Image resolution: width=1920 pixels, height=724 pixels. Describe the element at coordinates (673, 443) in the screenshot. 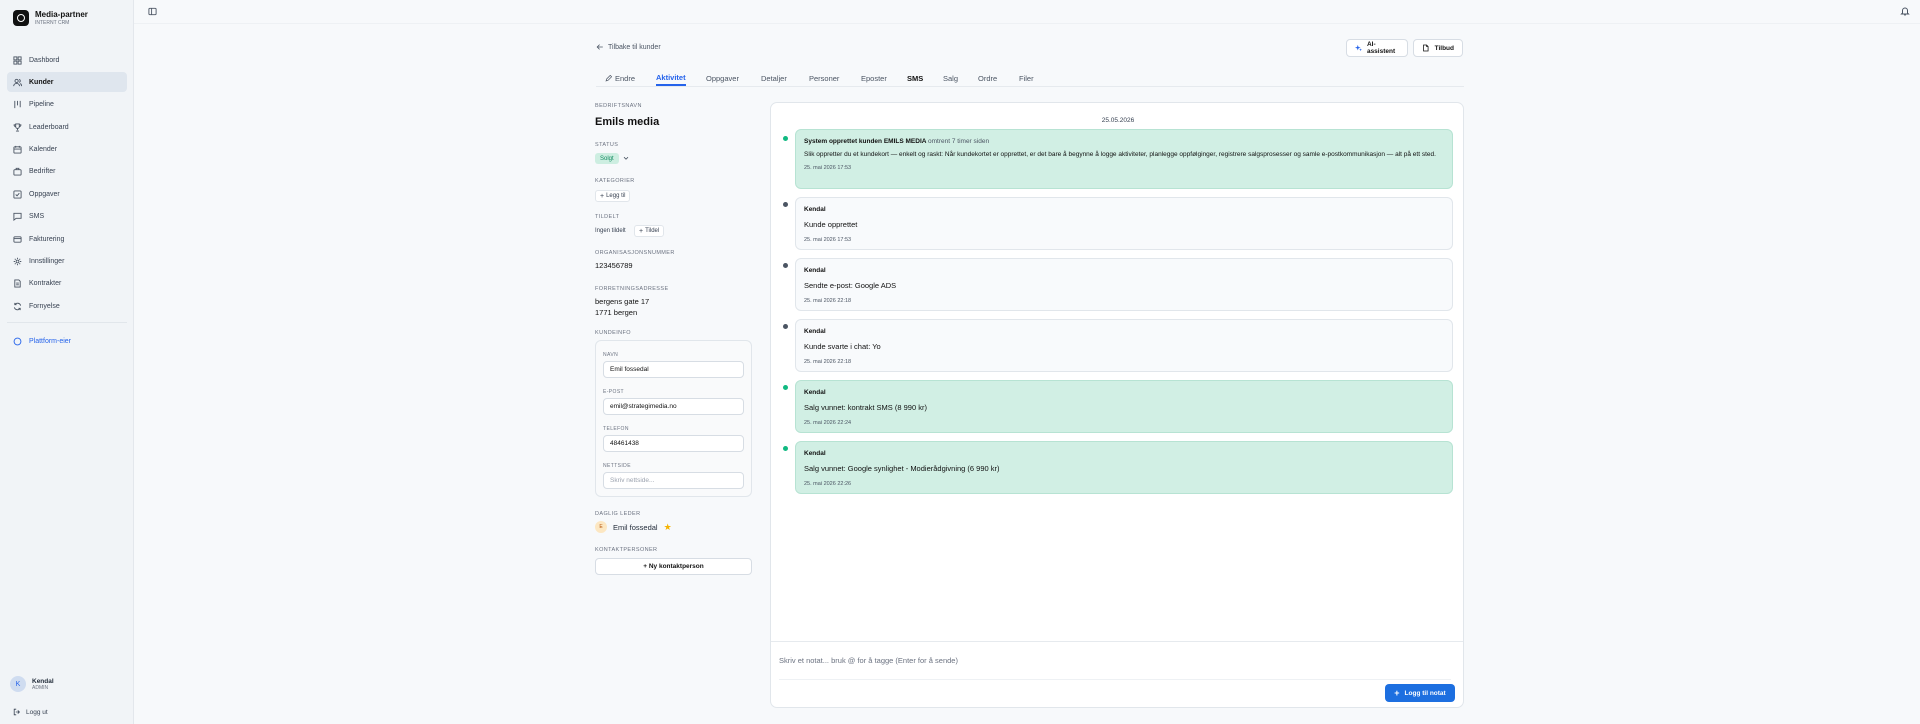

I see `phone-field: 48461438` at that location.